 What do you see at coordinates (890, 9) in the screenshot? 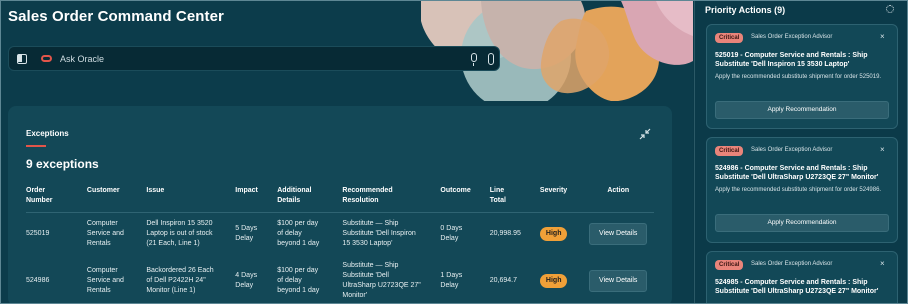
I see `gear-icon` at bounding box center [890, 9].